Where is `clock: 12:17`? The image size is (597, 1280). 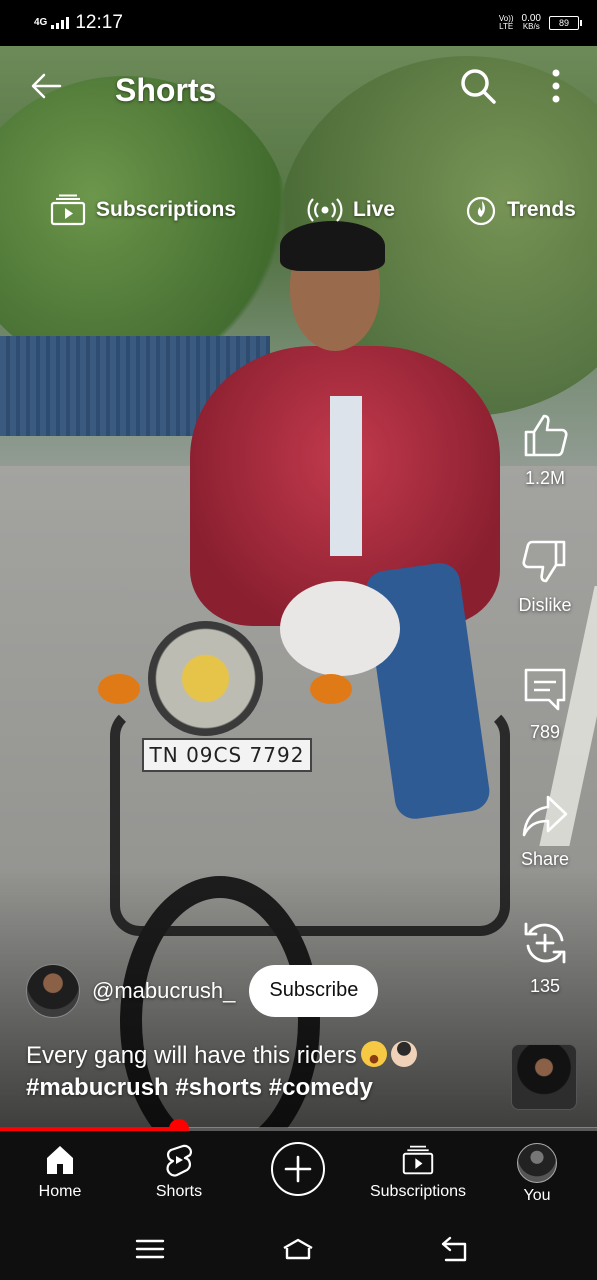
clock: 12:17 is located at coordinates (99, 22).